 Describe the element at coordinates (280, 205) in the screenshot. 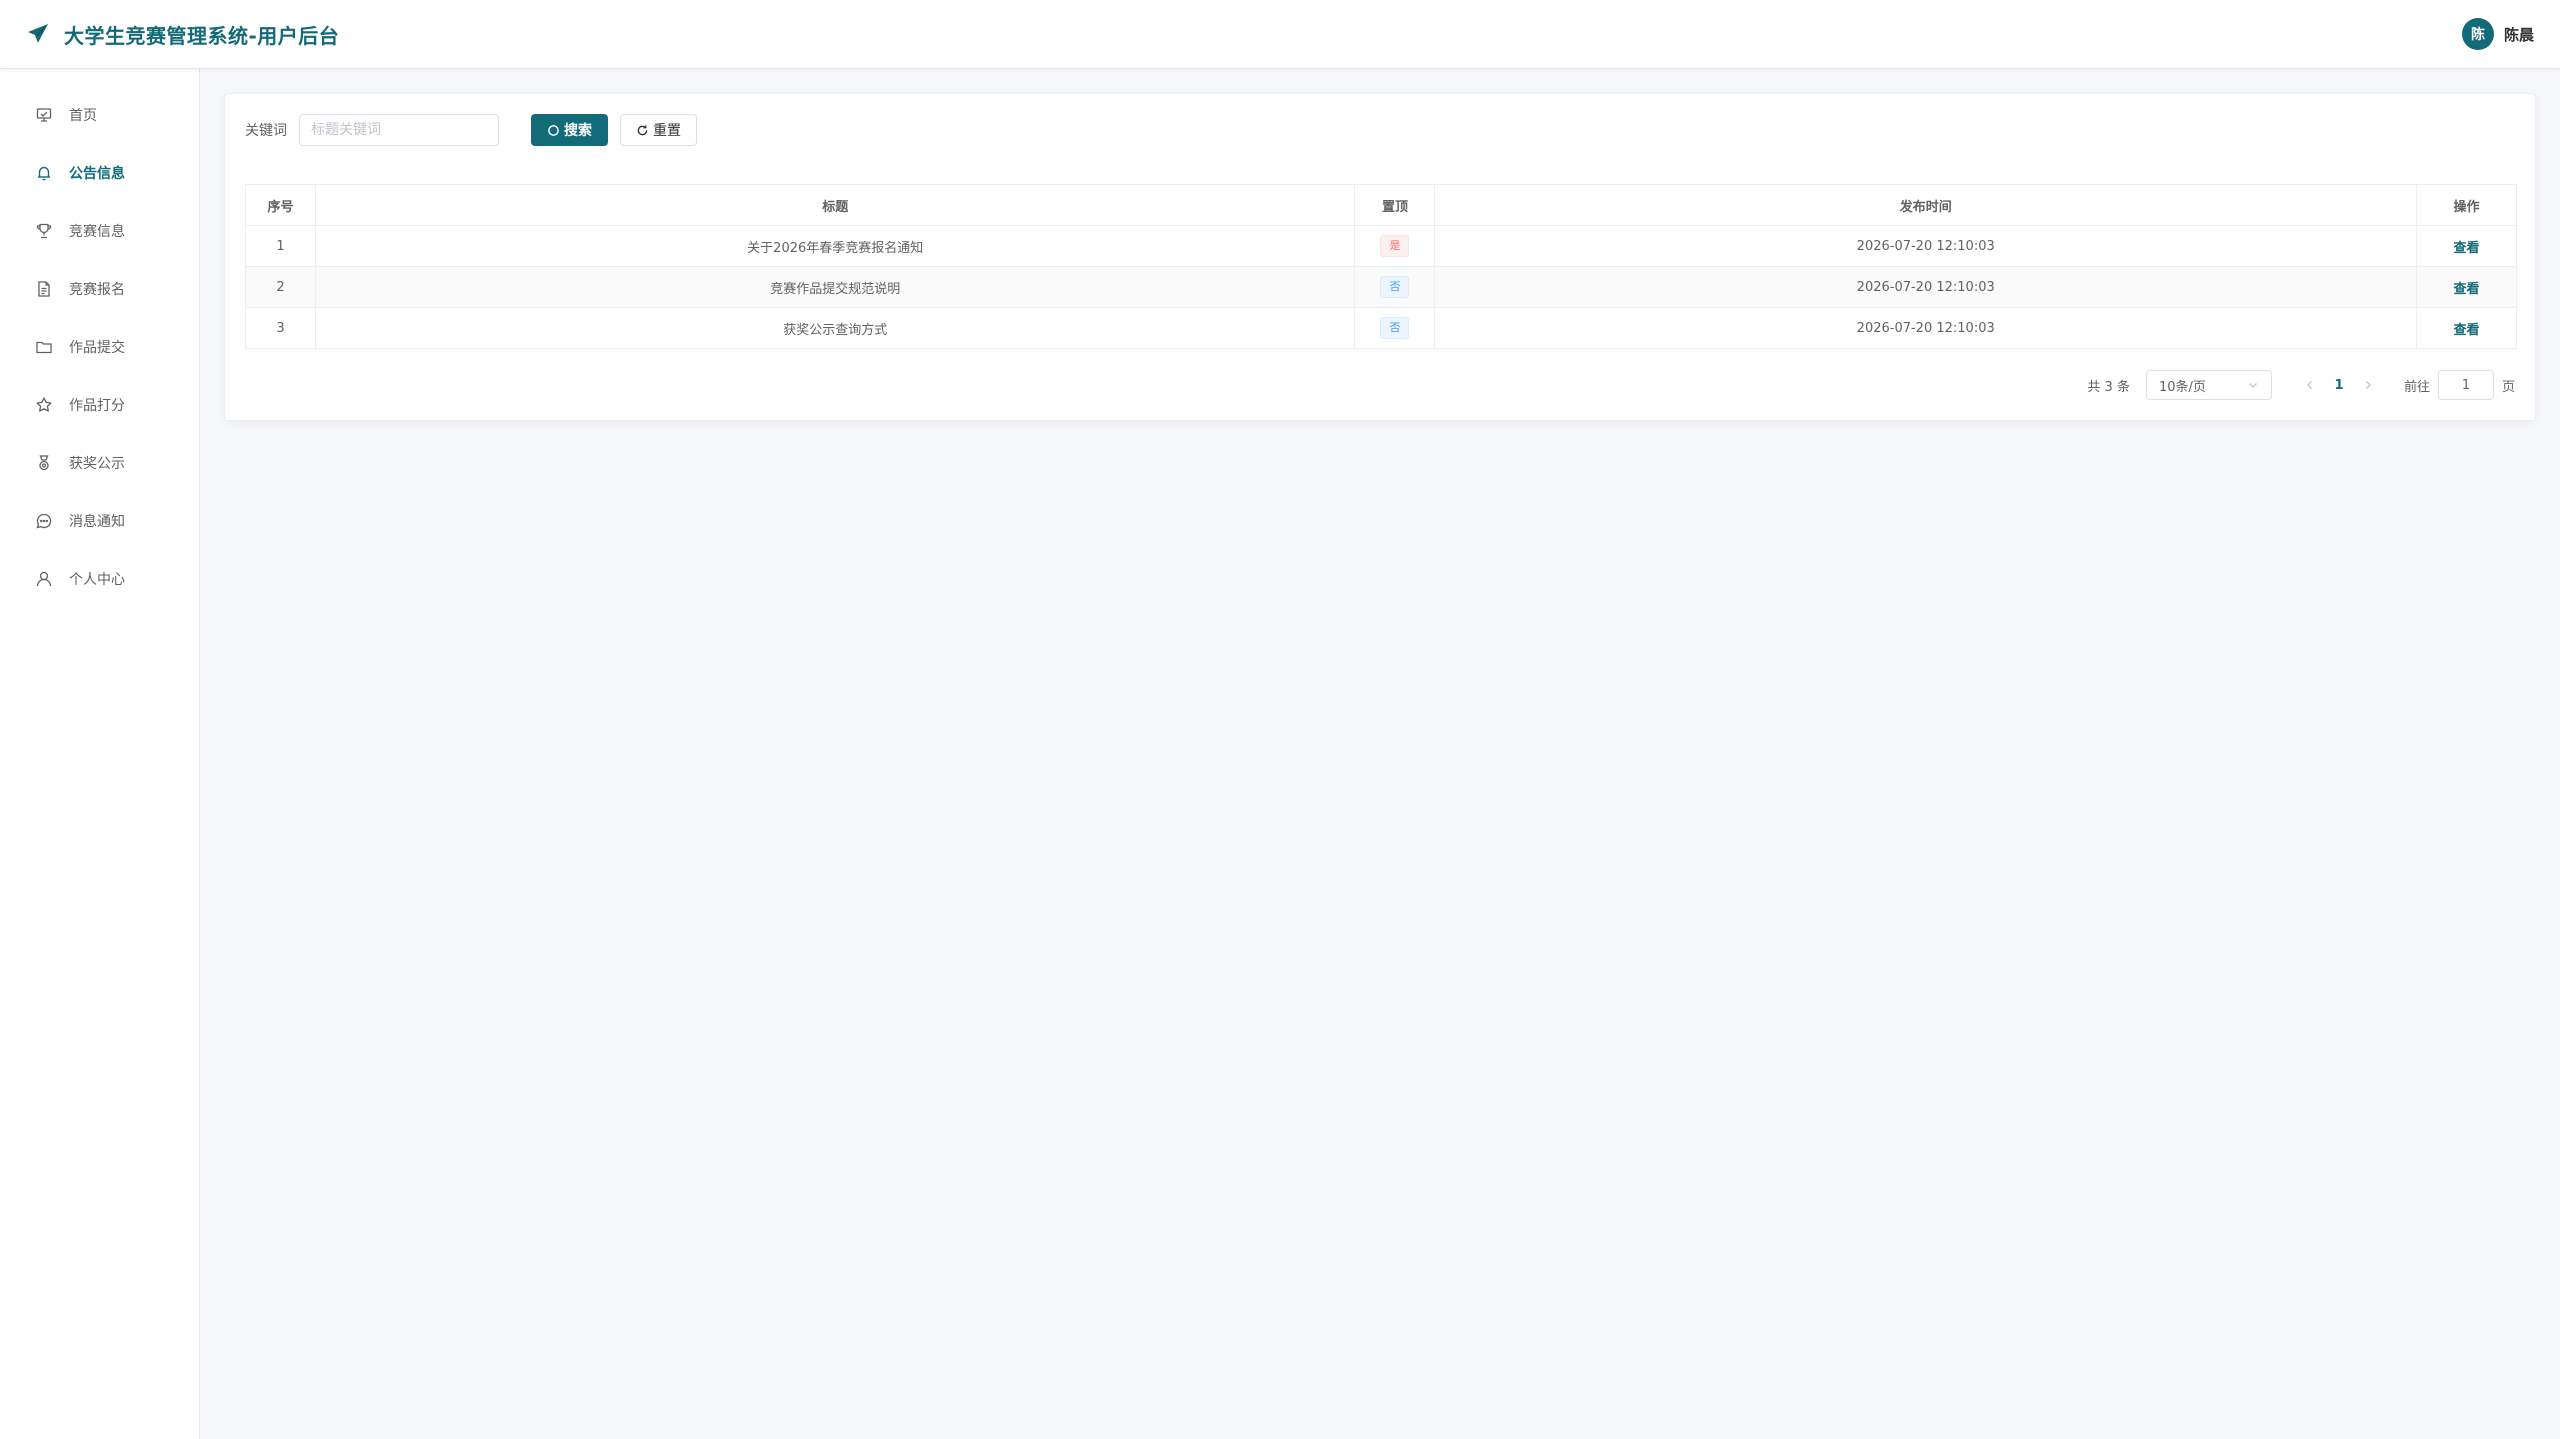

I see `column-header-index: 序号` at that location.